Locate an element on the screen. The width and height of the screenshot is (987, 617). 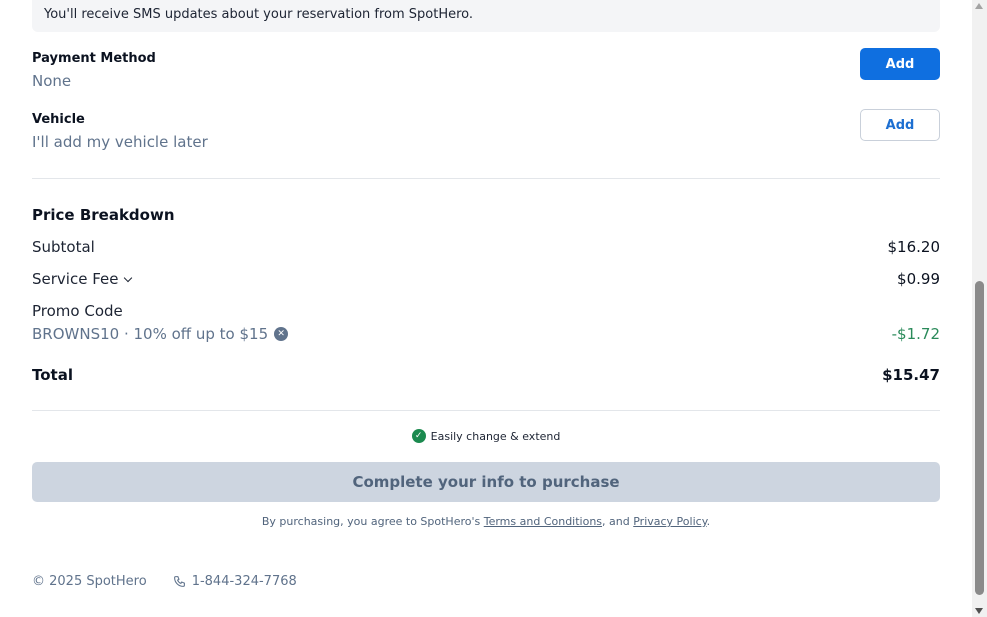
subtotal-value: $16.20 is located at coordinates (914, 247).